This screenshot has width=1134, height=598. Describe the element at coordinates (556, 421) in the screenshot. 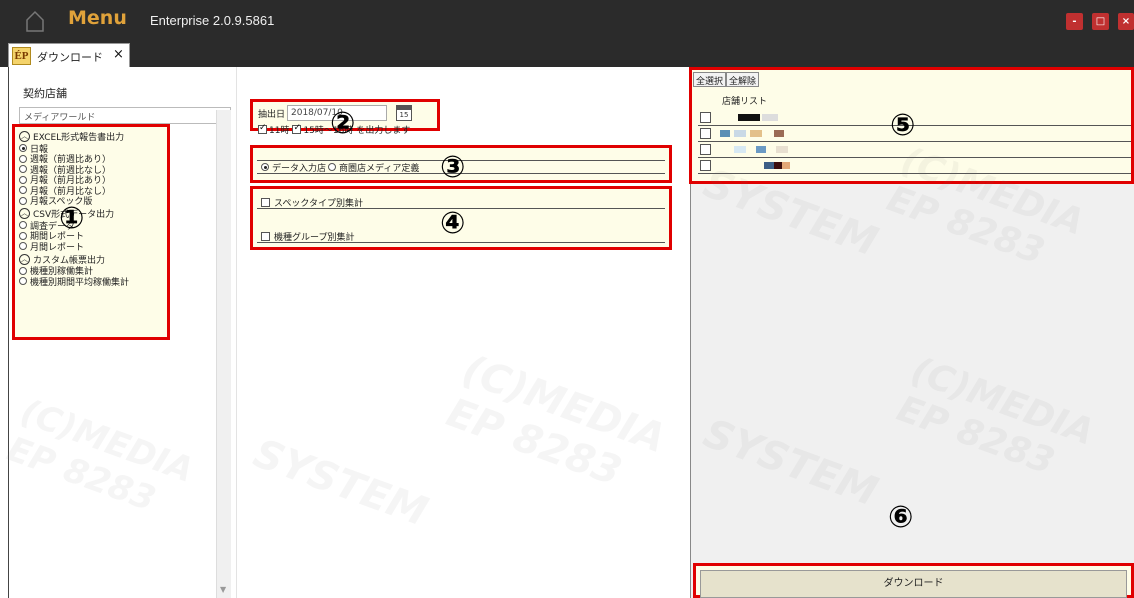

I see `watermark: (C)MEDIAEP 8283` at that location.